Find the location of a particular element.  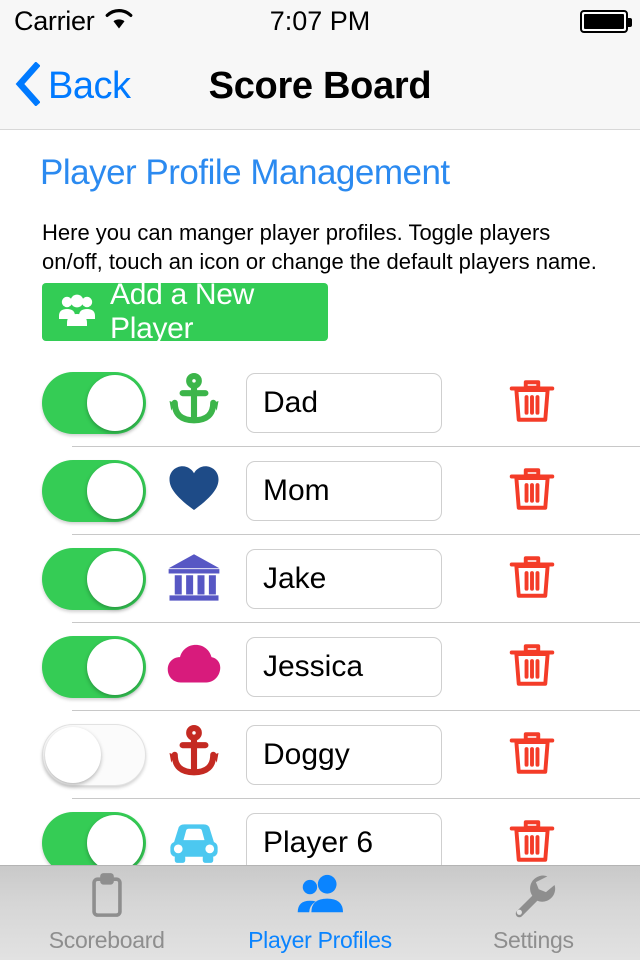

player-name-value: Mom is located at coordinates (296, 490).